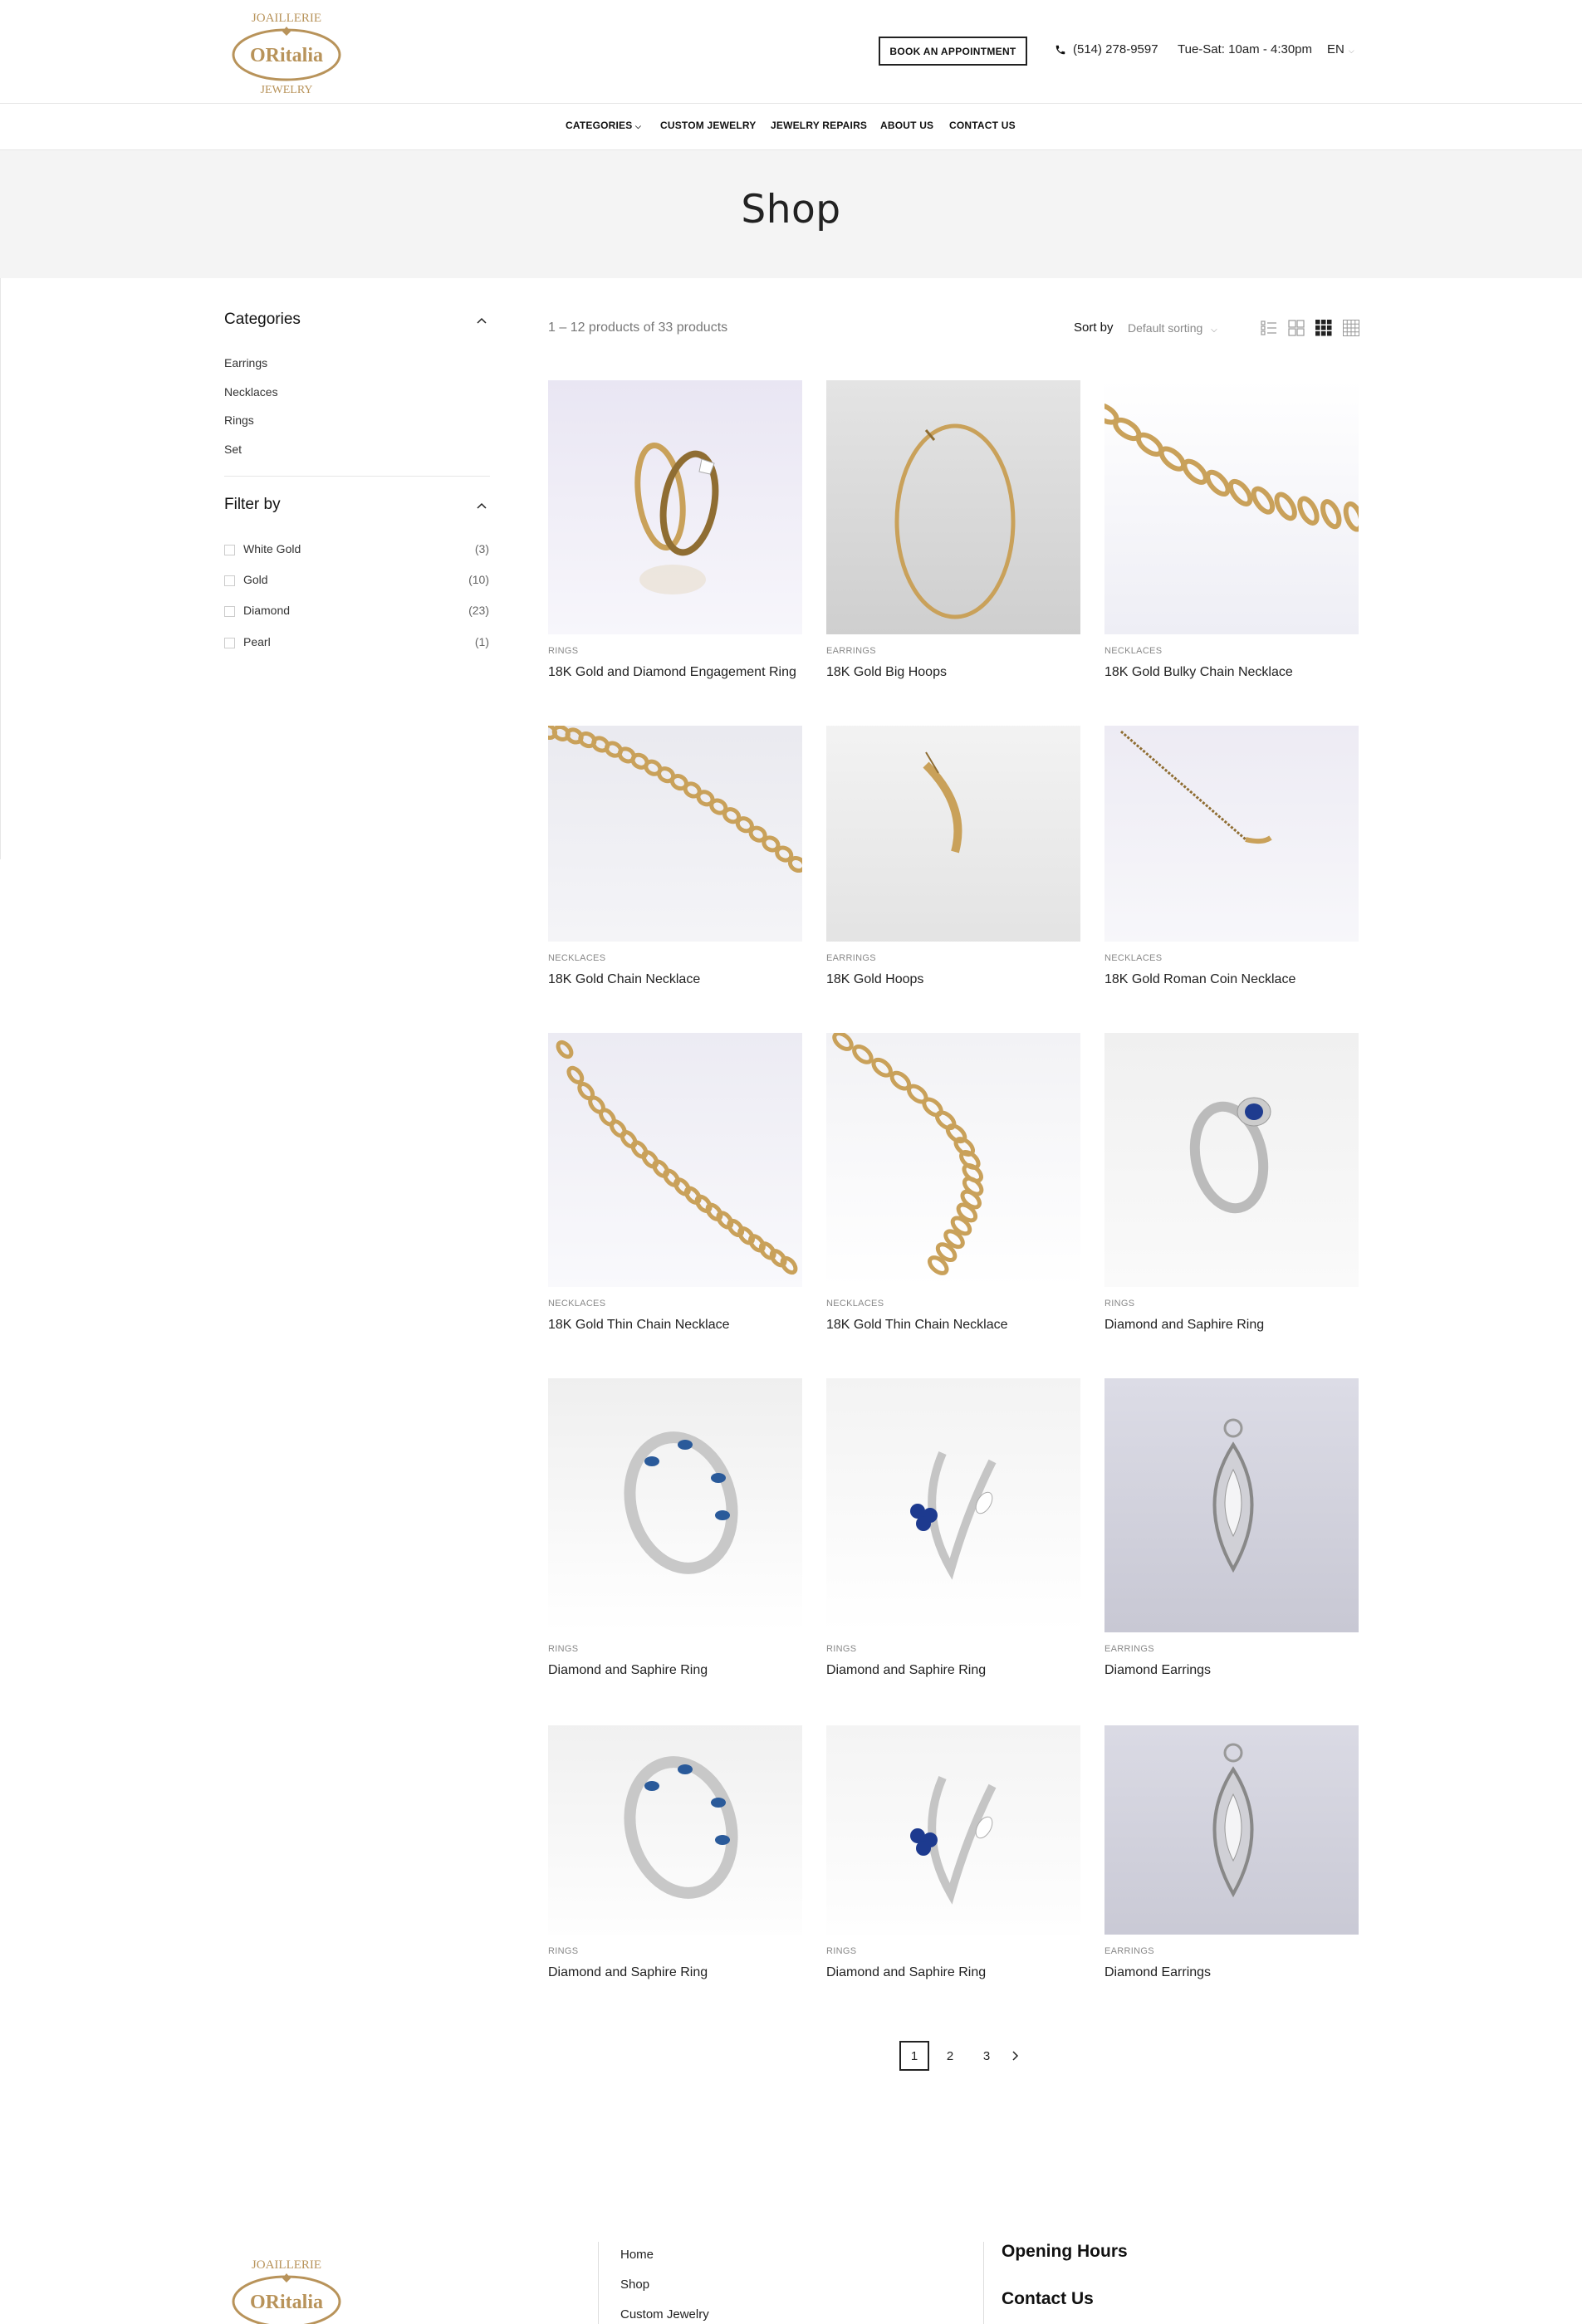  Describe the element at coordinates (1065, 2251) in the screenshot. I see `opening-hours-heading: Opening Hours` at that location.